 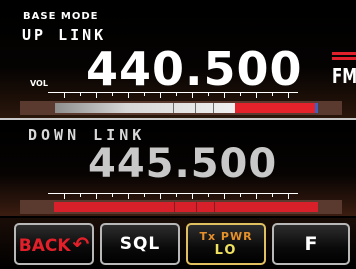 What do you see at coordinates (226, 250) in the screenshot?
I see `tx-power-value: LO` at bounding box center [226, 250].